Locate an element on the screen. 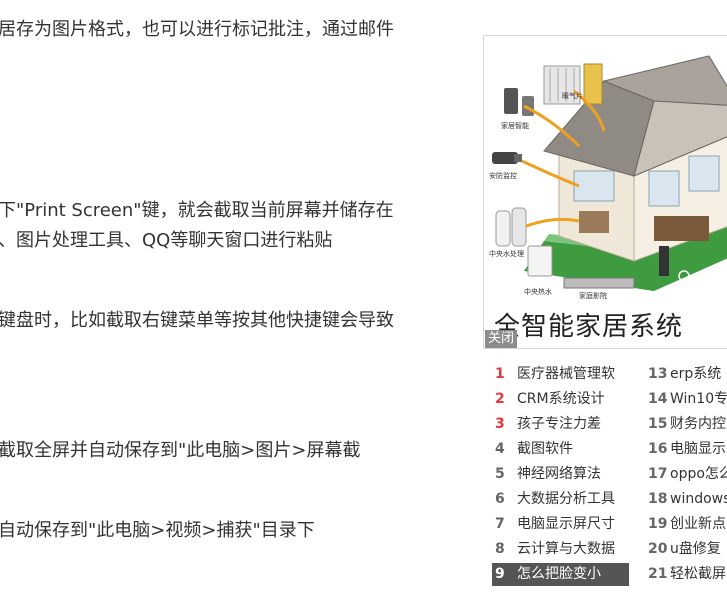  rank-number: 20 is located at coordinates (658, 549).